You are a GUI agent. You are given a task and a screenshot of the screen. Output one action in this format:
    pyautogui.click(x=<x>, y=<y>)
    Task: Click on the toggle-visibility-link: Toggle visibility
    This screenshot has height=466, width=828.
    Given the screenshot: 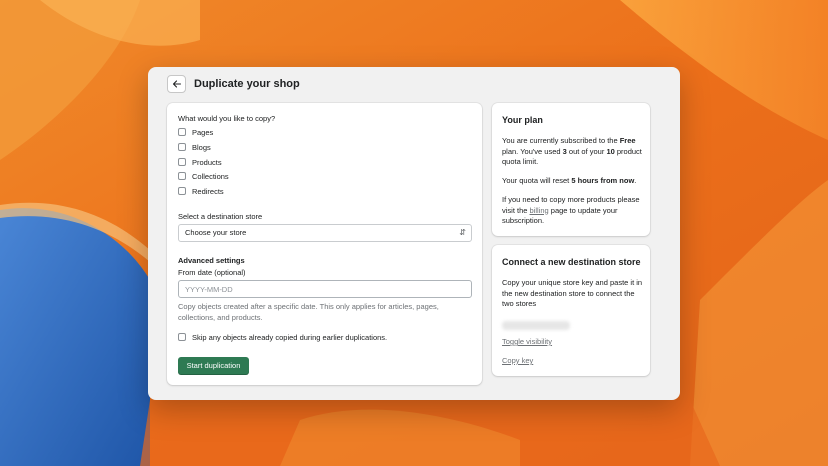 What is the action you would take?
    pyautogui.click(x=527, y=342)
    